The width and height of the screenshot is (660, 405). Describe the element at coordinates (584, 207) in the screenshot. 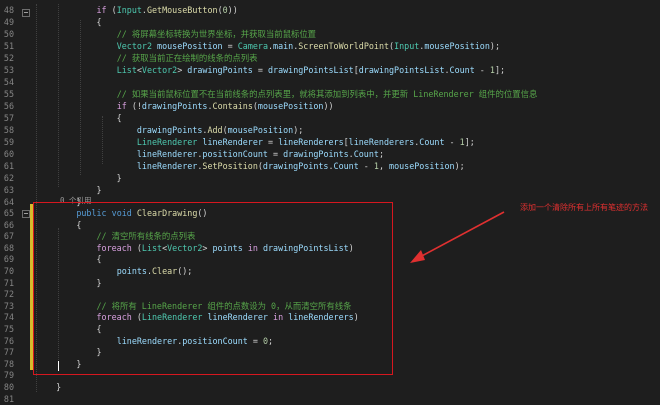

I see `annotation-label: 添加一个清除所有上所有笔迹的方法` at that location.